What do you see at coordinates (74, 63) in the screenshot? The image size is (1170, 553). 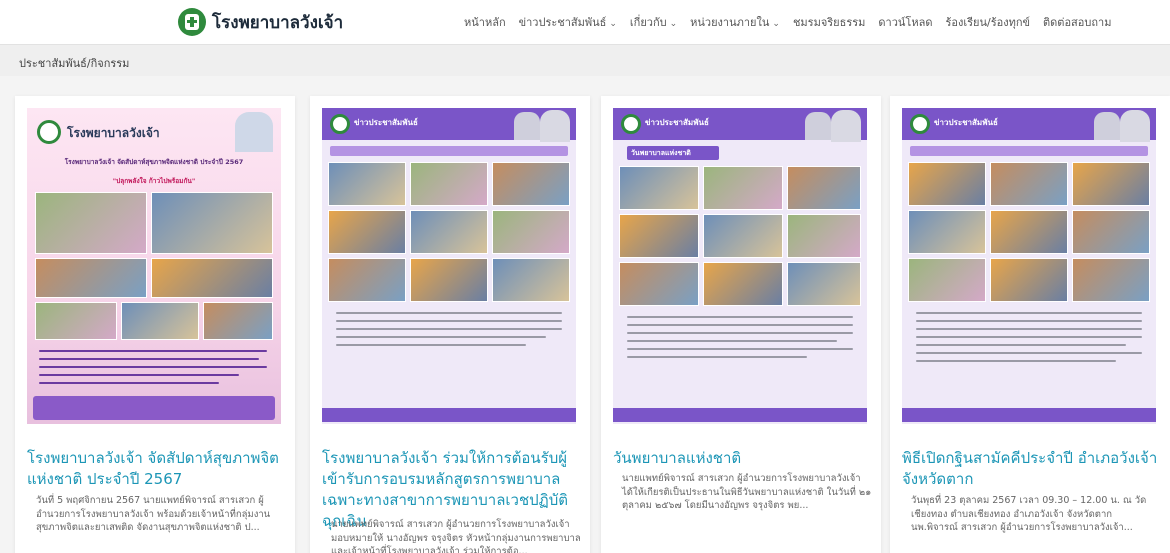 I see `breadcrumb: ประชาสัมพันธ์/กิจกรรม` at bounding box center [74, 63].